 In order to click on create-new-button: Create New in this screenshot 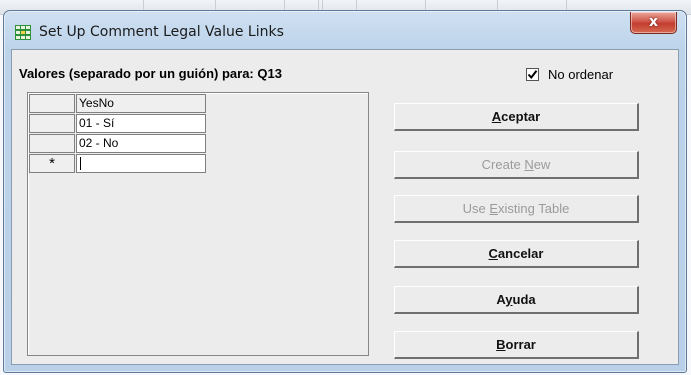, I will do `click(516, 165)`.